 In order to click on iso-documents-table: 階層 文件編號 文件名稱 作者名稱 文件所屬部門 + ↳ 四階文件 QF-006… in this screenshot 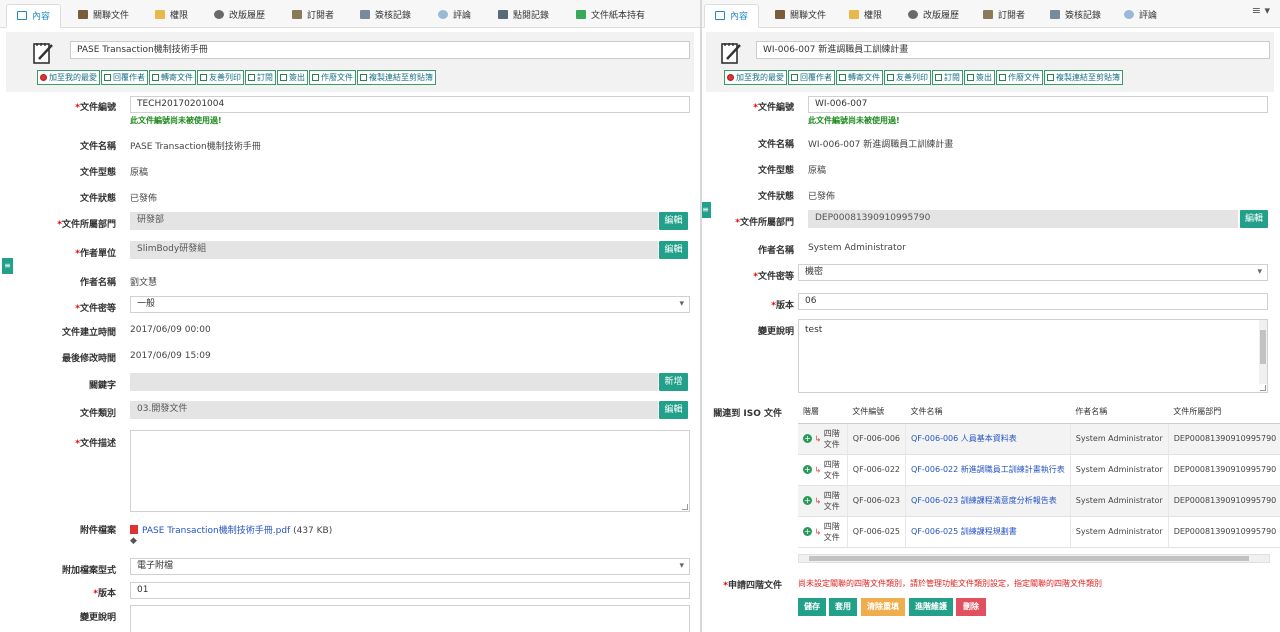, I will do `click(1039, 474)`.